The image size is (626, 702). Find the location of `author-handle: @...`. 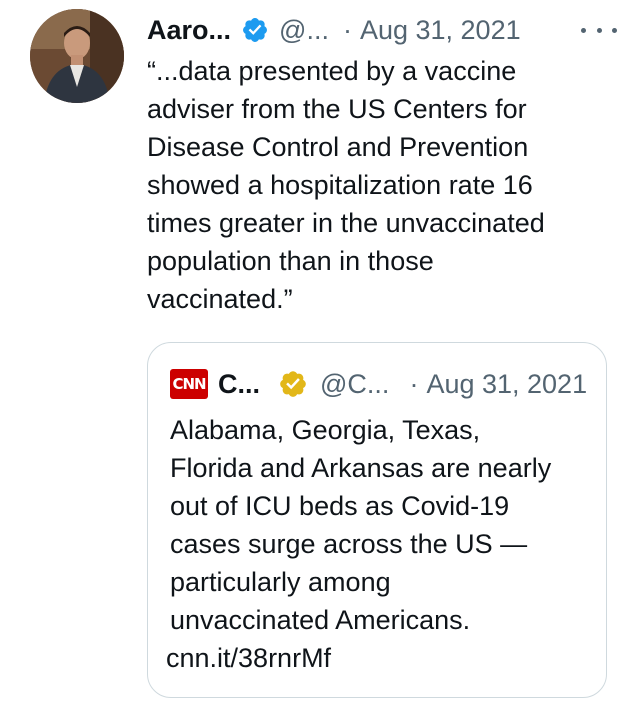

author-handle: @... is located at coordinates (304, 30).